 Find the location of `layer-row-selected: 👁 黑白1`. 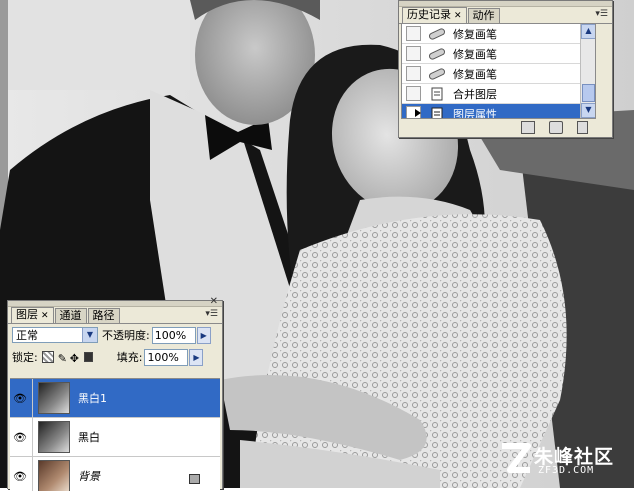

layer-row-selected: 👁 黑白1 is located at coordinates (115, 398).